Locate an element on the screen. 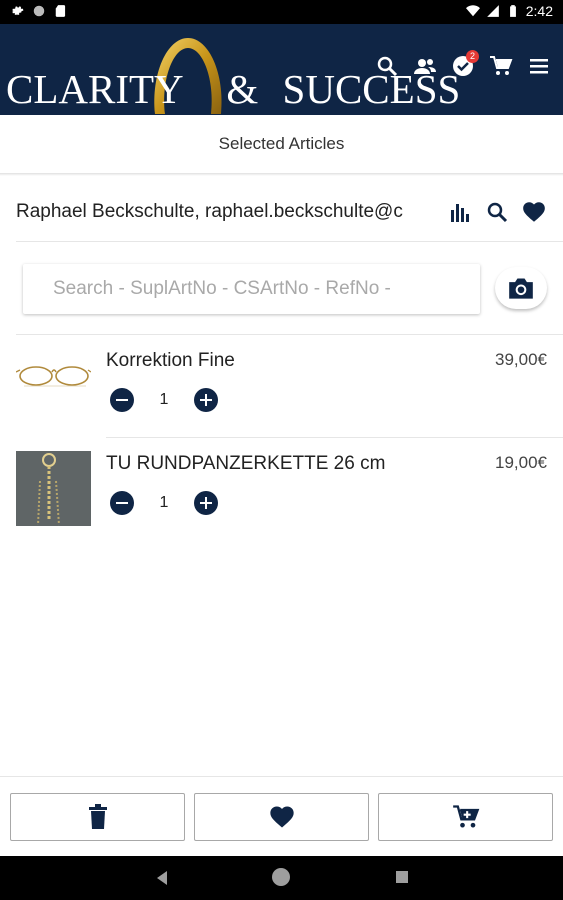  logo-ampersand: & is located at coordinates (242, 89).